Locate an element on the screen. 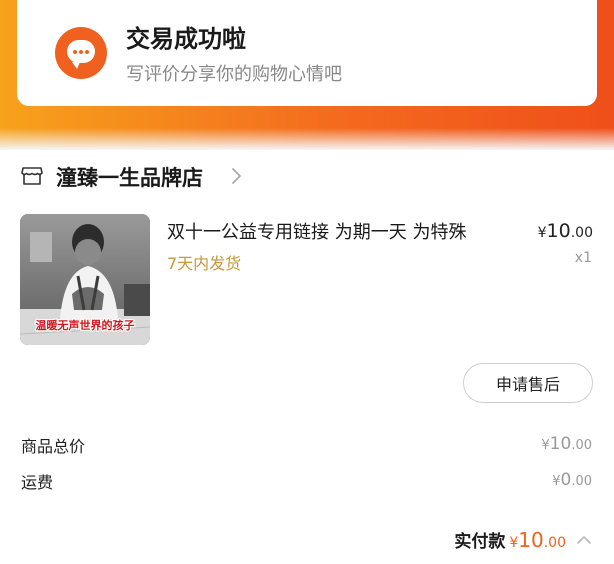 The height and width of the screenshot is (564, 614). amount-paid: 实付款 ¥10.00 is located at coordinates (523, 539).